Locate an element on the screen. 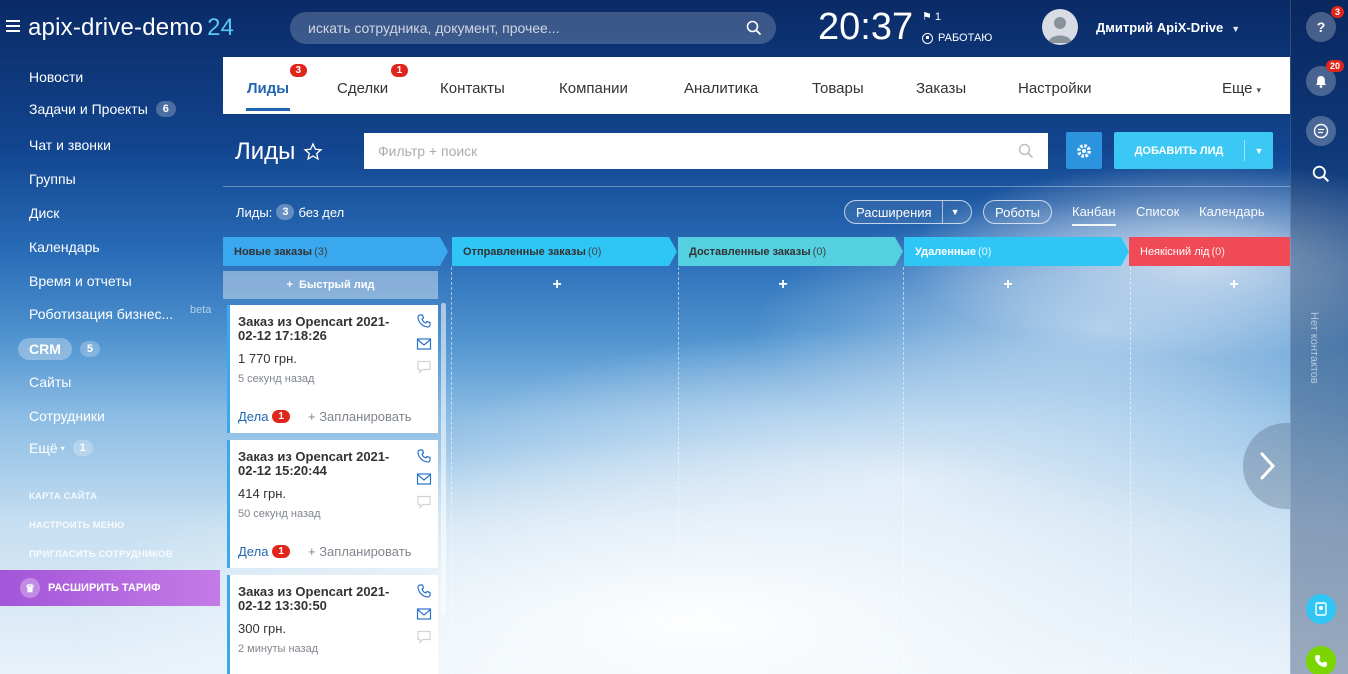 The height and width of the screenshot is (674, 1348). sidebar-item-groups: Группы is located at coordinates (52, 179).